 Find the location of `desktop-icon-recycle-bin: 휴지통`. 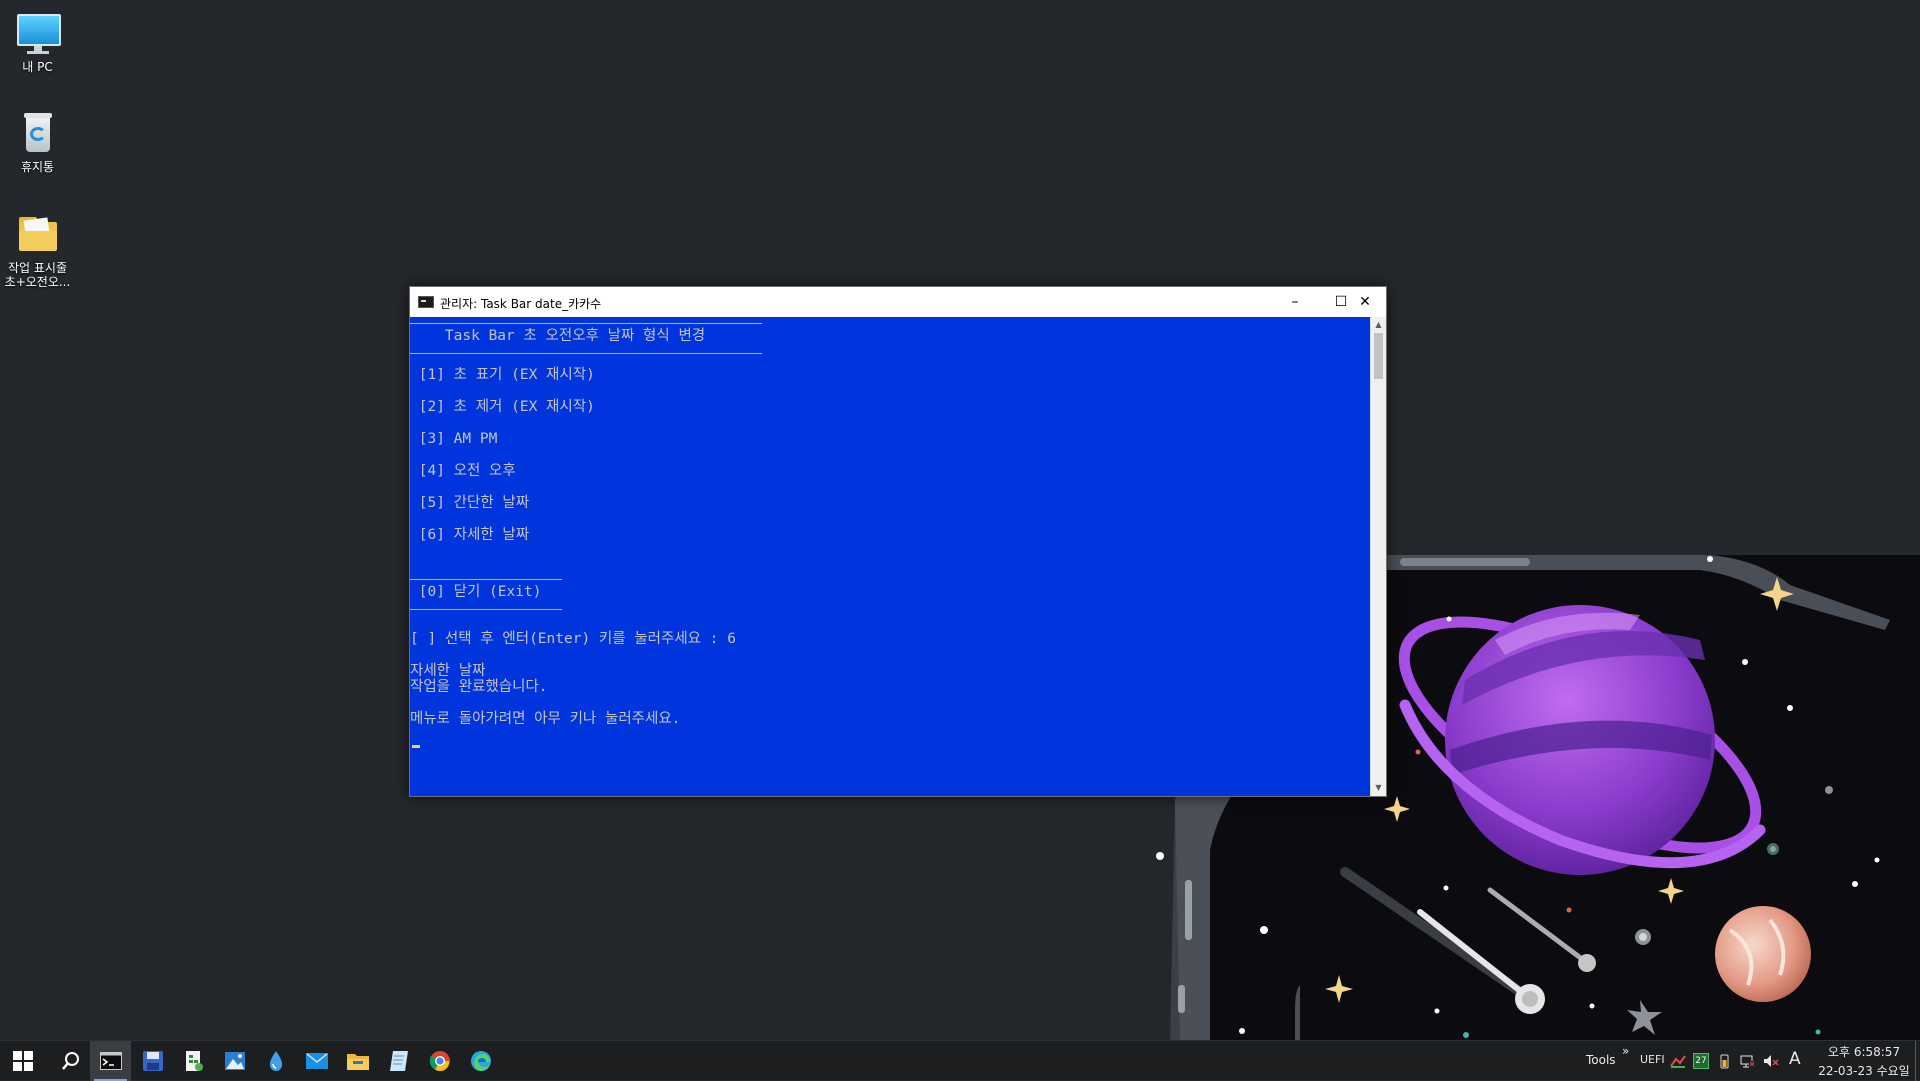

desktop-icon-recycle-bin: 휴지통 is located at coordinates (37, 138).